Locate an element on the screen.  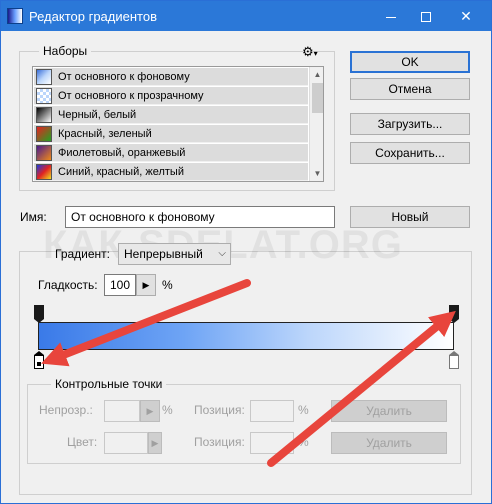
arrow-to-left-stop is located at coordinates (146, 323).